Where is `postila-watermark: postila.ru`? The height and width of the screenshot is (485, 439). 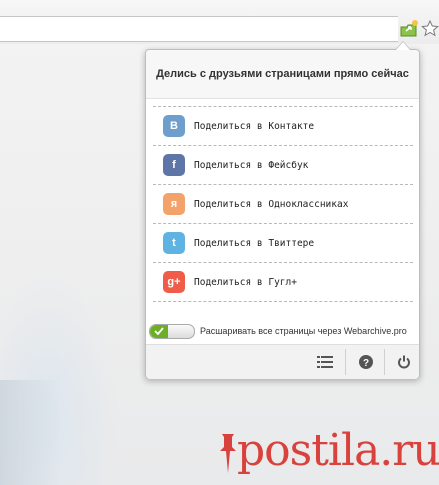 postila-watermark: postila.ru is located at coordinates (329, 448).